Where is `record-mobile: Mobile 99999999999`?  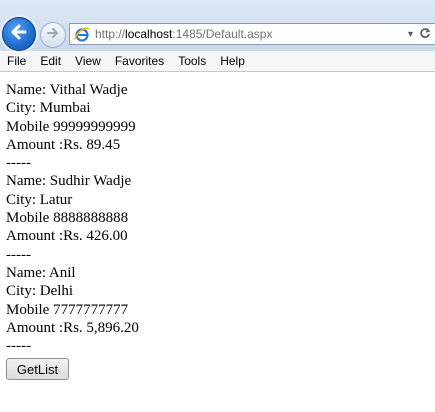 record-mobile: Mobile 99999999999 is located at coordinates (71, 126).